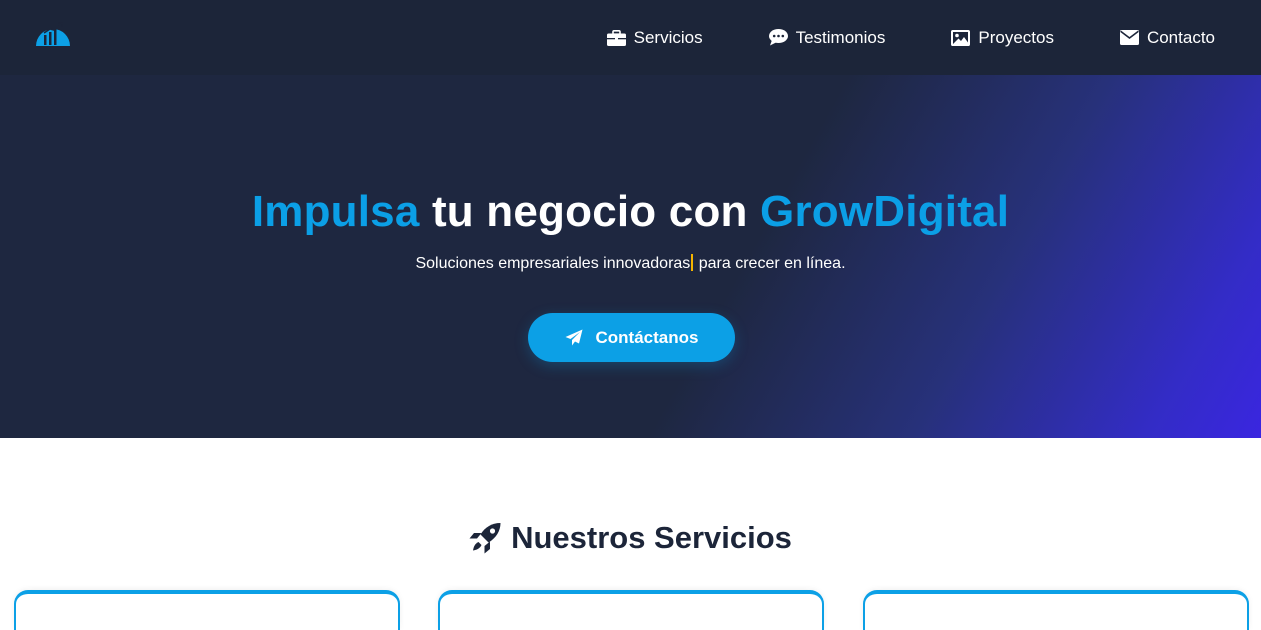 The image size is (1261, 630). I want to click on hero-title: Impulsa tu negocio con GrowDigital, so click(630, 212).